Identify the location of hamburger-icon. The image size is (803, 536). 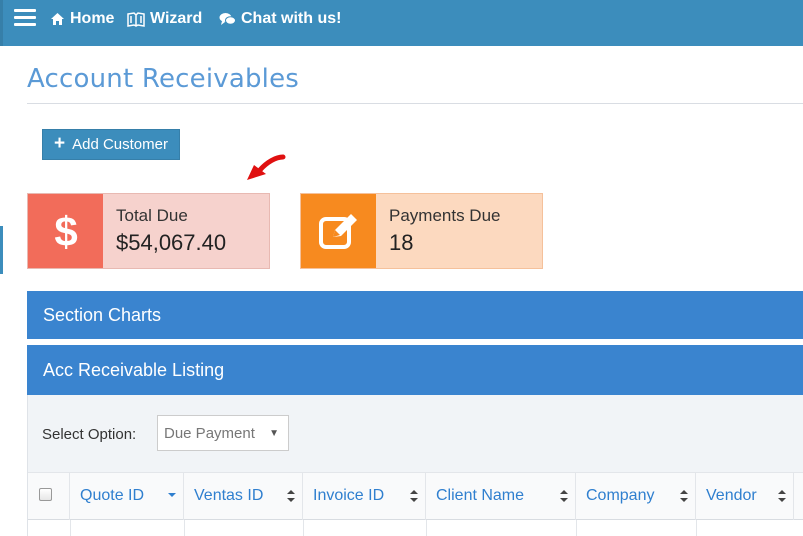
(25, 18).